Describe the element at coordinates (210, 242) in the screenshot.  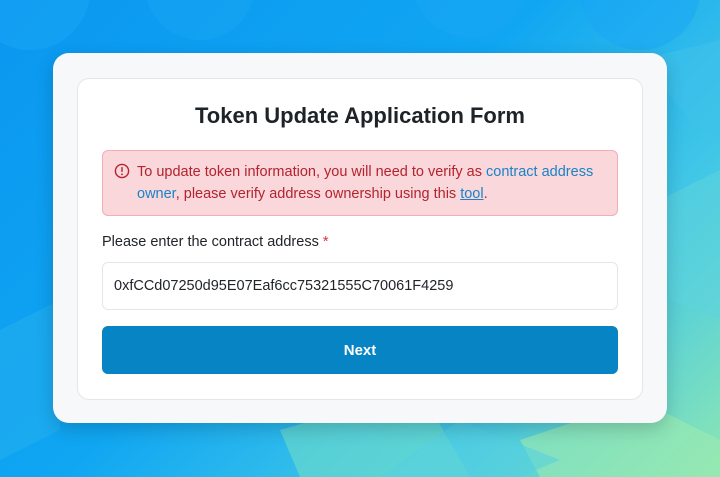
I see `address-label-text: Please enter the contract address` at that location.